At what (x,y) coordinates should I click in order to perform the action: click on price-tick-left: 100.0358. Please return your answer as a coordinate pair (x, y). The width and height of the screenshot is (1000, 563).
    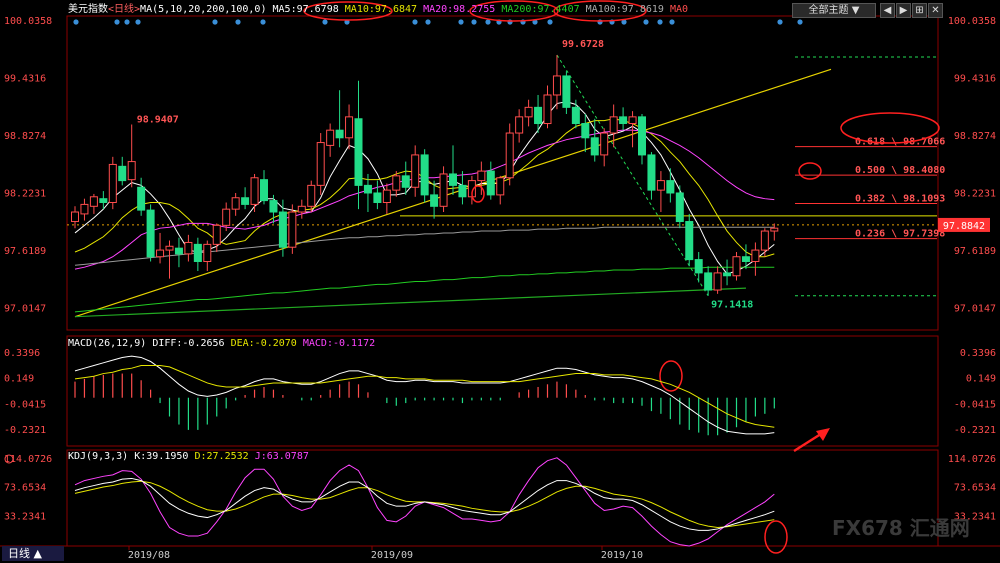
    Looking at the image, I should click on (28, 21).